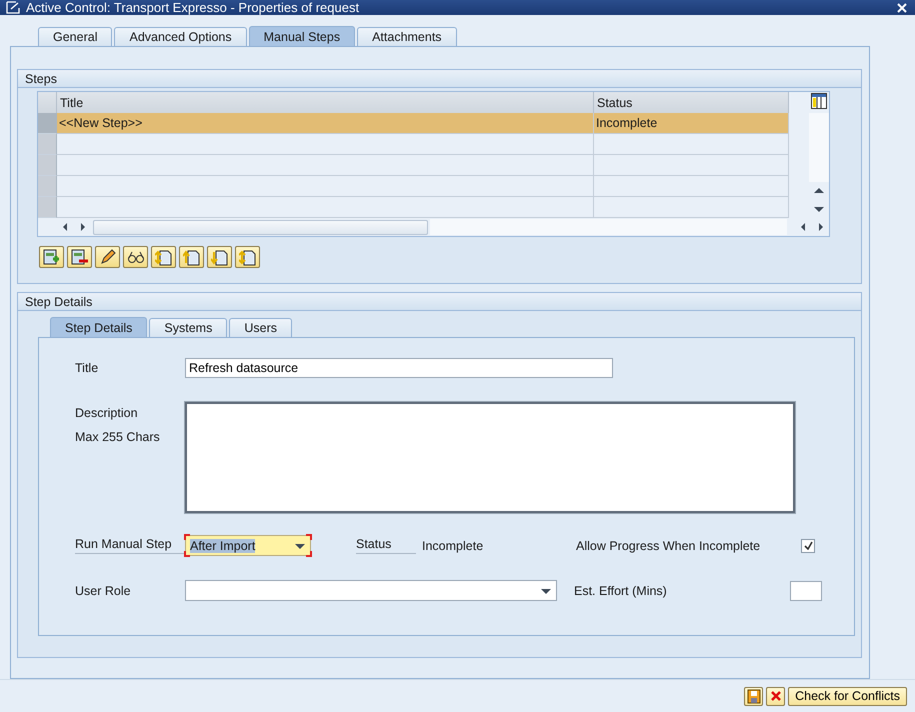 The width and height of the screenshot is (915, 712). Describe the element at coordinates (490, 457) in the screenshot. I see `description-field` at that location.